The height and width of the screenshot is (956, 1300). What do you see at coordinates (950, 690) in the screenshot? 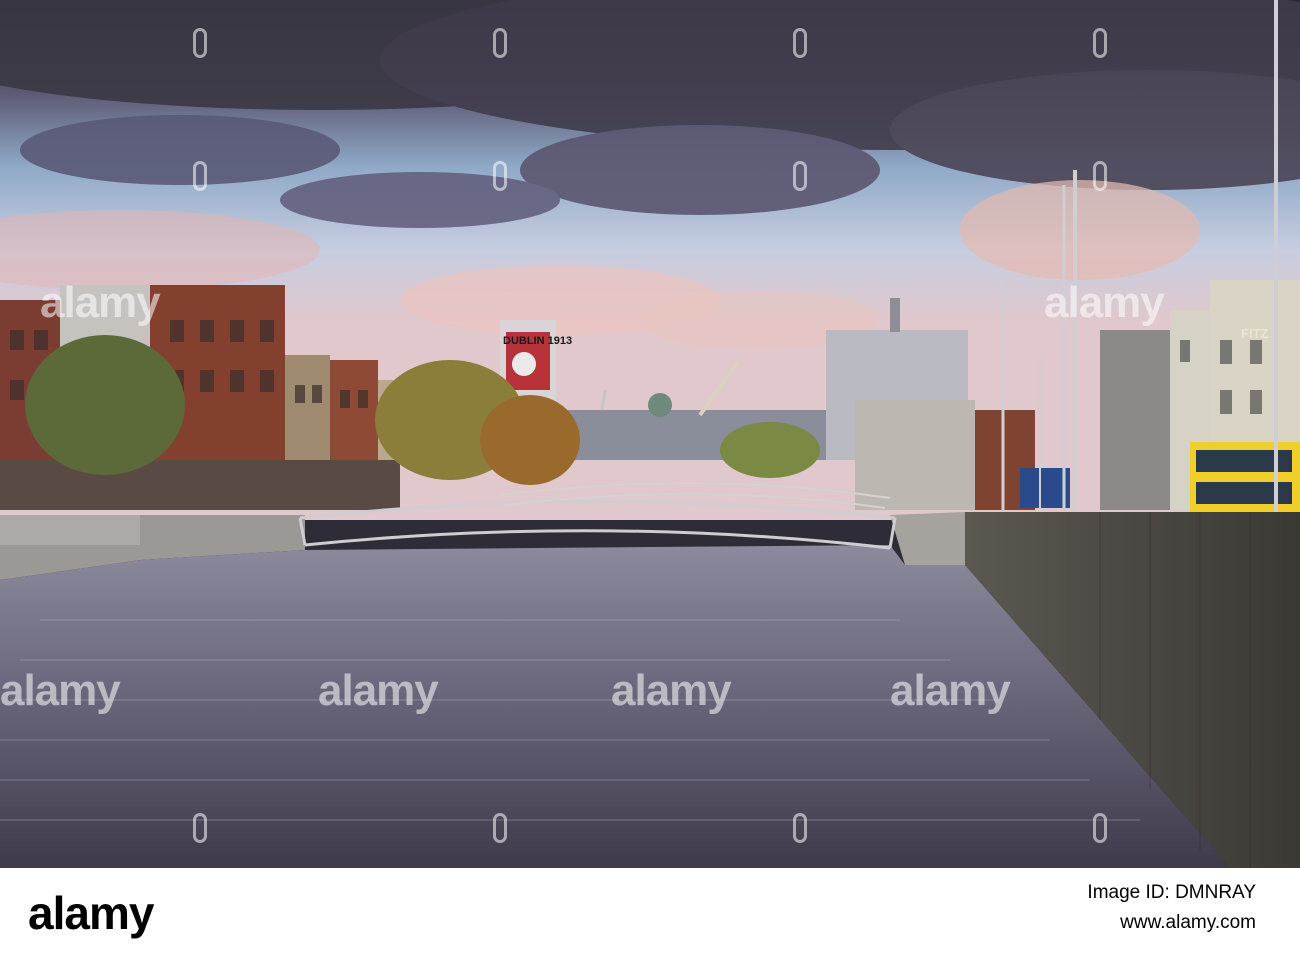
I see `watermark-right: alamy` at bounding box center [950, 690].